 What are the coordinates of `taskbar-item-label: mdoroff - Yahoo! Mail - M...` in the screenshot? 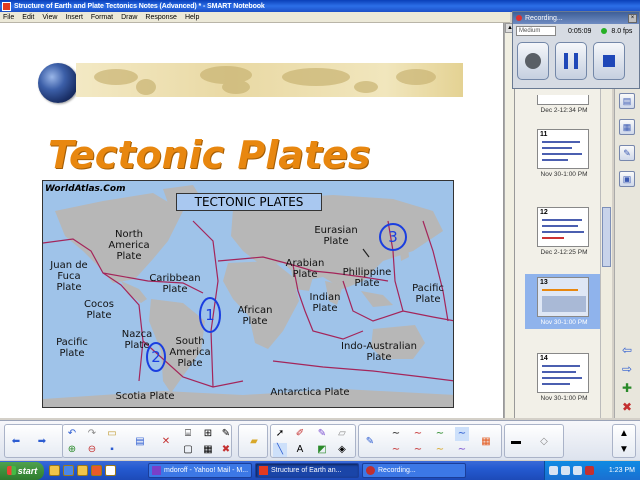 It's located at (206, 470).